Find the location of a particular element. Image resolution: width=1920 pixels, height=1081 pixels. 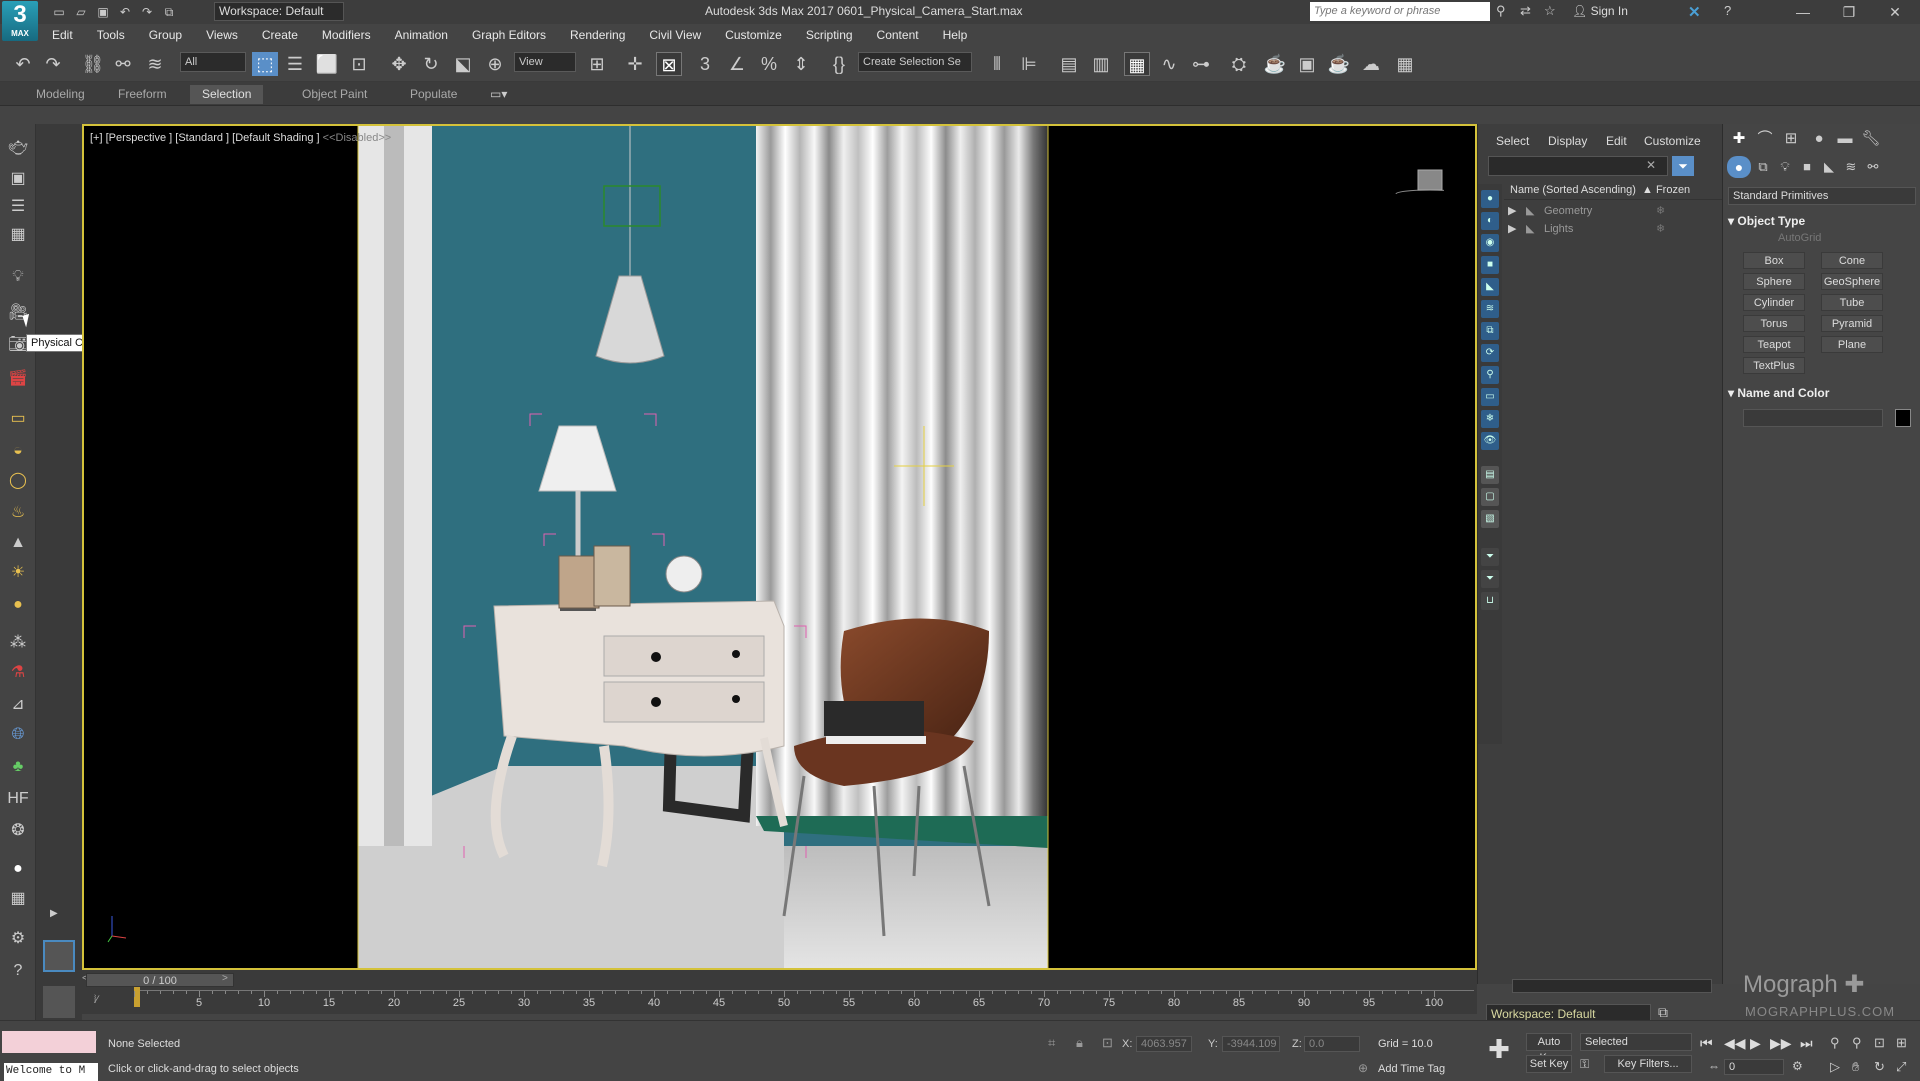

bind-space-warp-icon: ≋ is located at coordinates (155, 64).